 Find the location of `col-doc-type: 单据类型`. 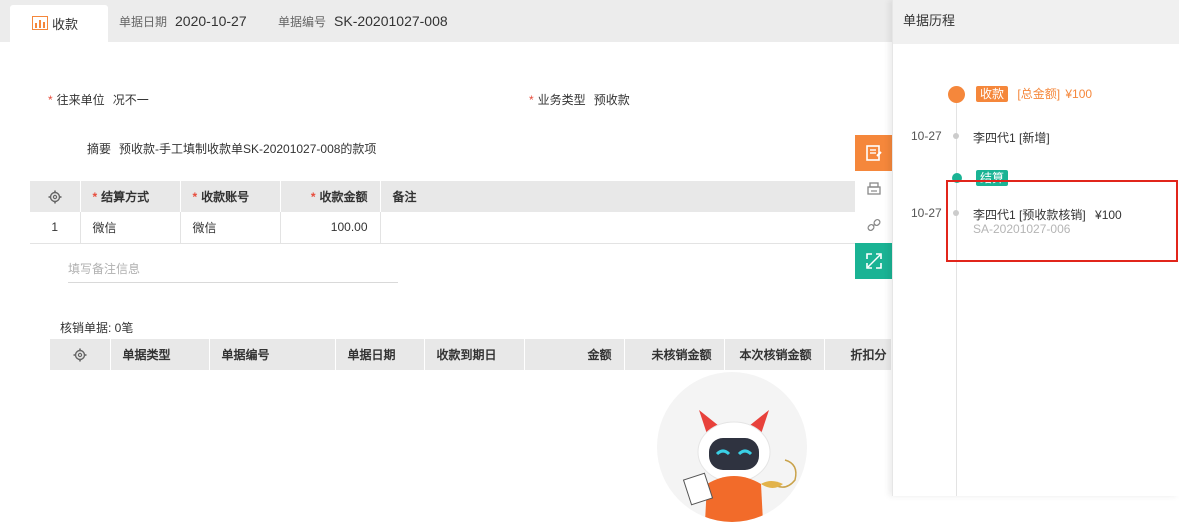

col-doc-type: 单据类型 is located at coordinates (160, 354).